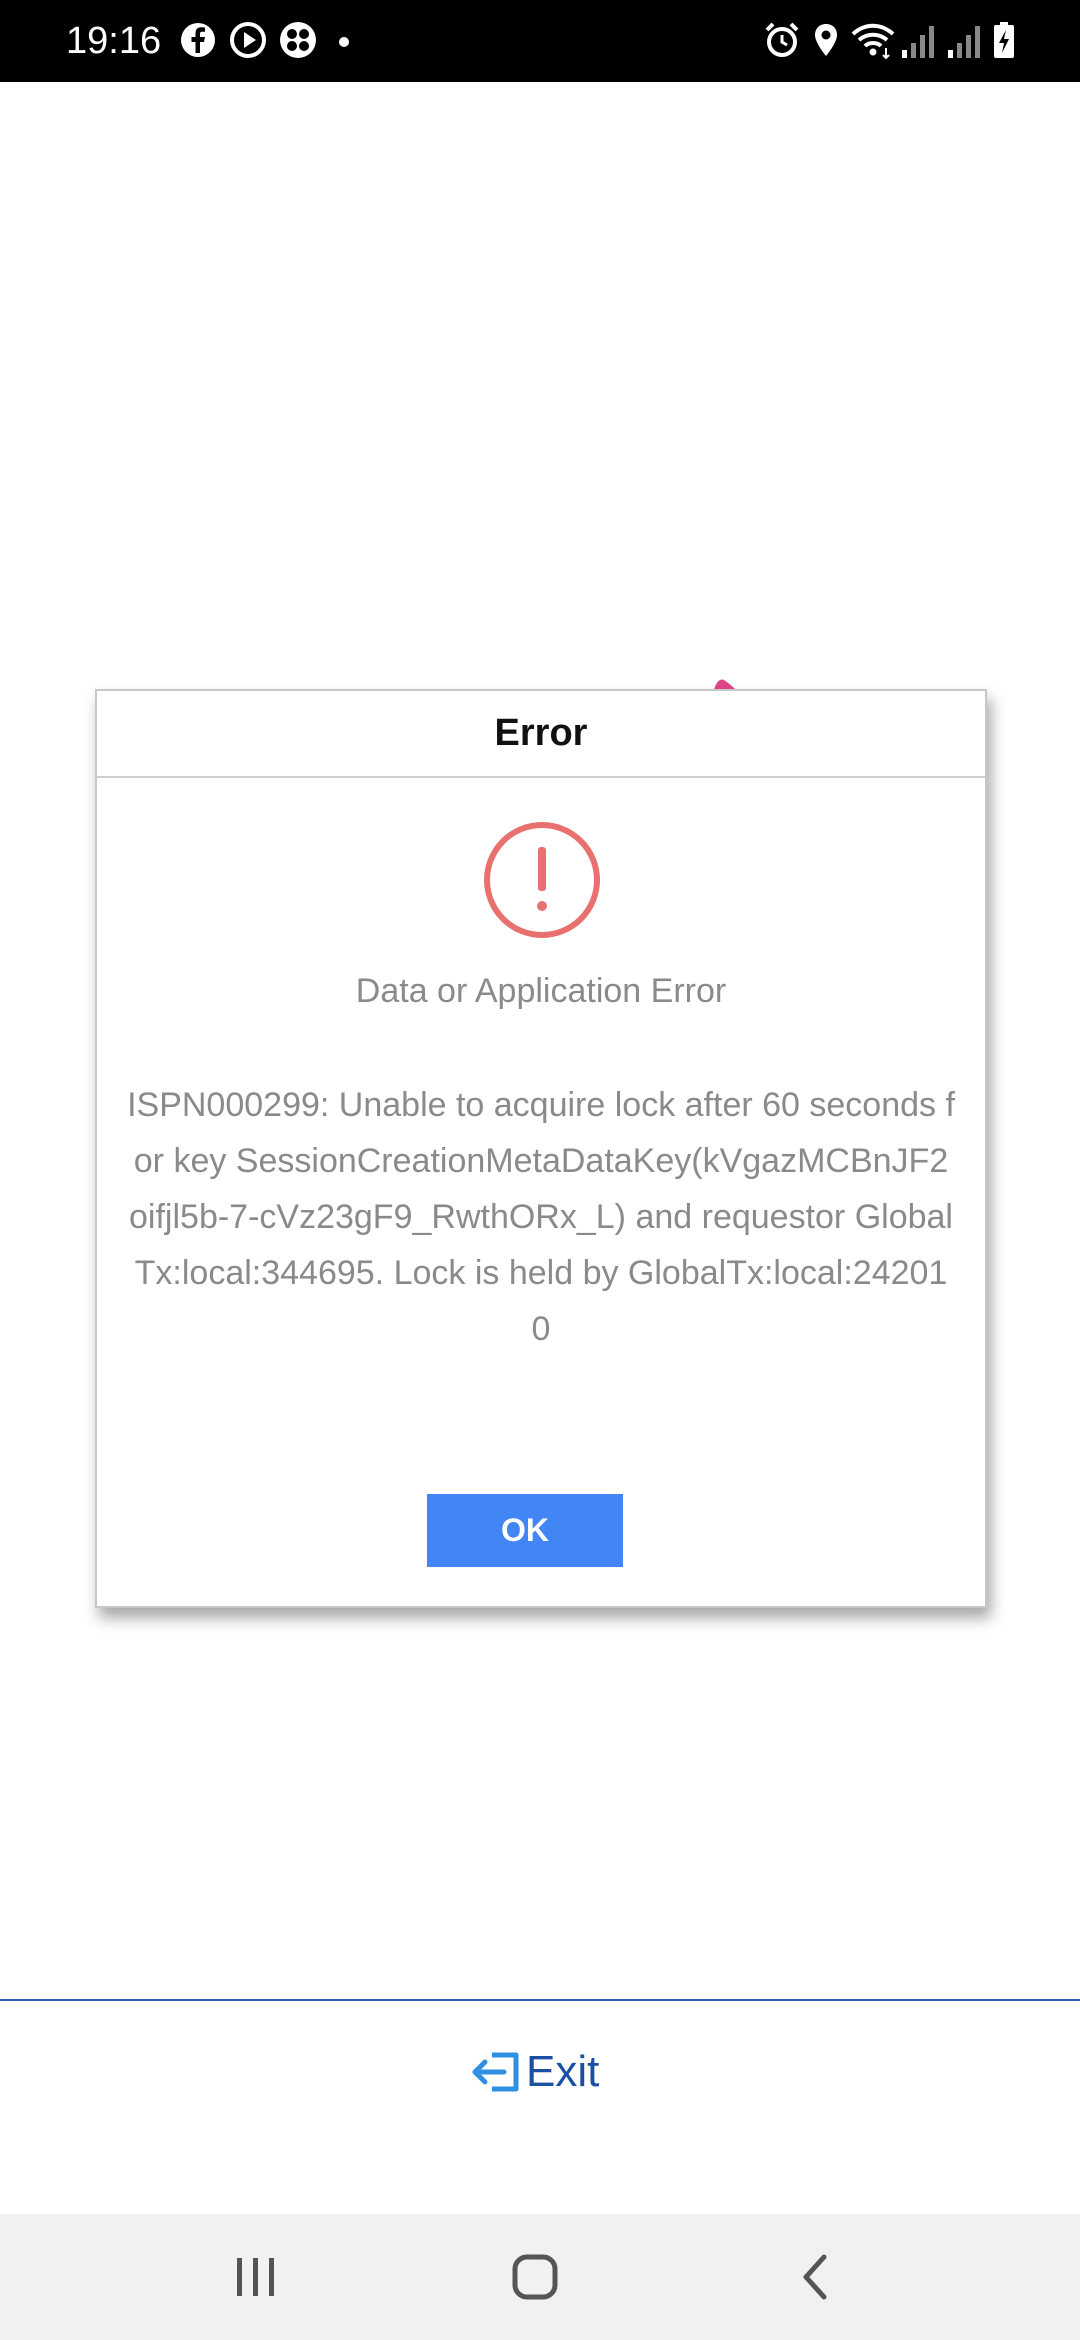  Describe the element at coordinates (1004, 40) in the screenshot. I see `battery-icon` at that location.